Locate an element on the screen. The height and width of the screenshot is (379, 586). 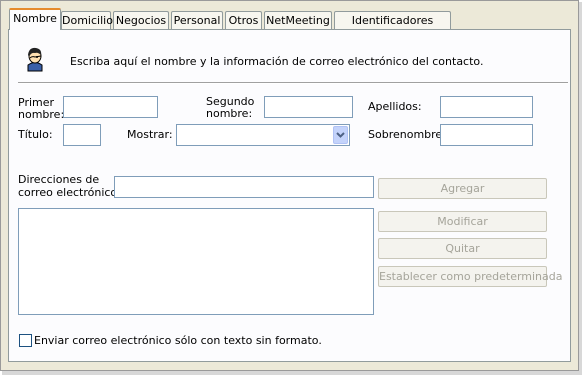
contact-person-icon is located at coordinates (35, 59).